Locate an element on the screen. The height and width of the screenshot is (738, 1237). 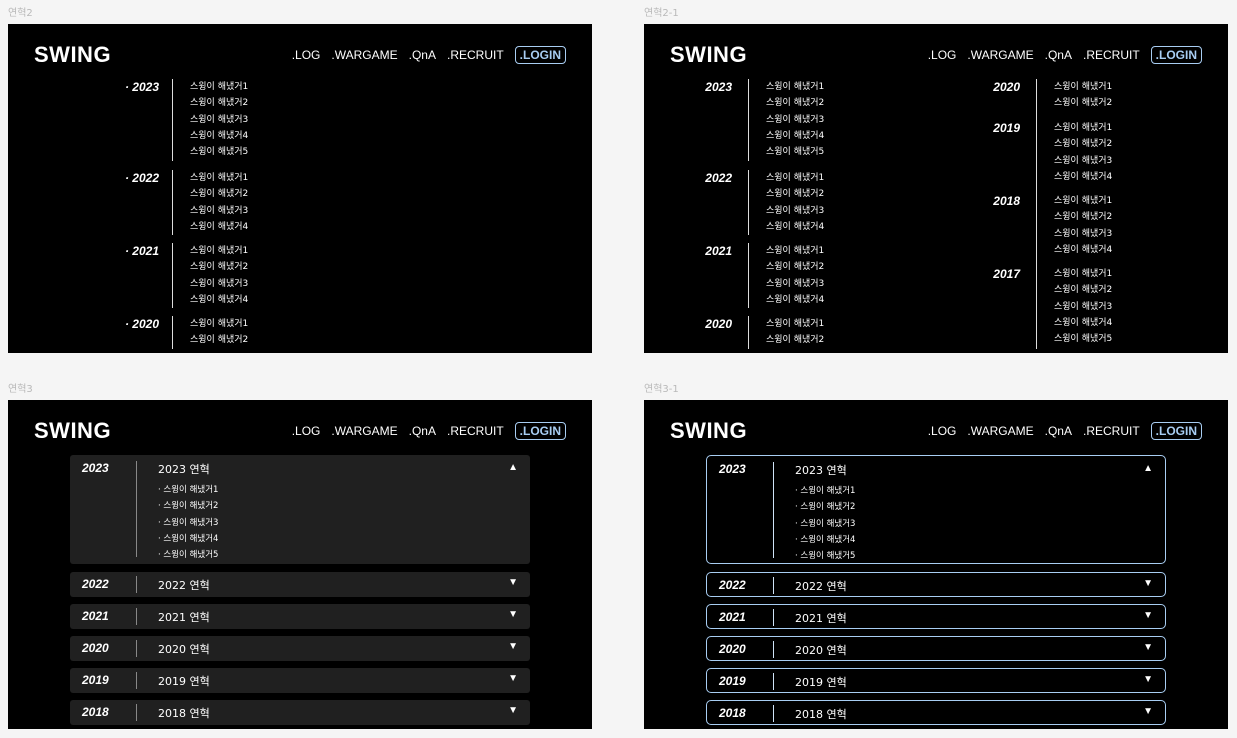
timeline-year: · 2022 is located at coordinates (141, 178).